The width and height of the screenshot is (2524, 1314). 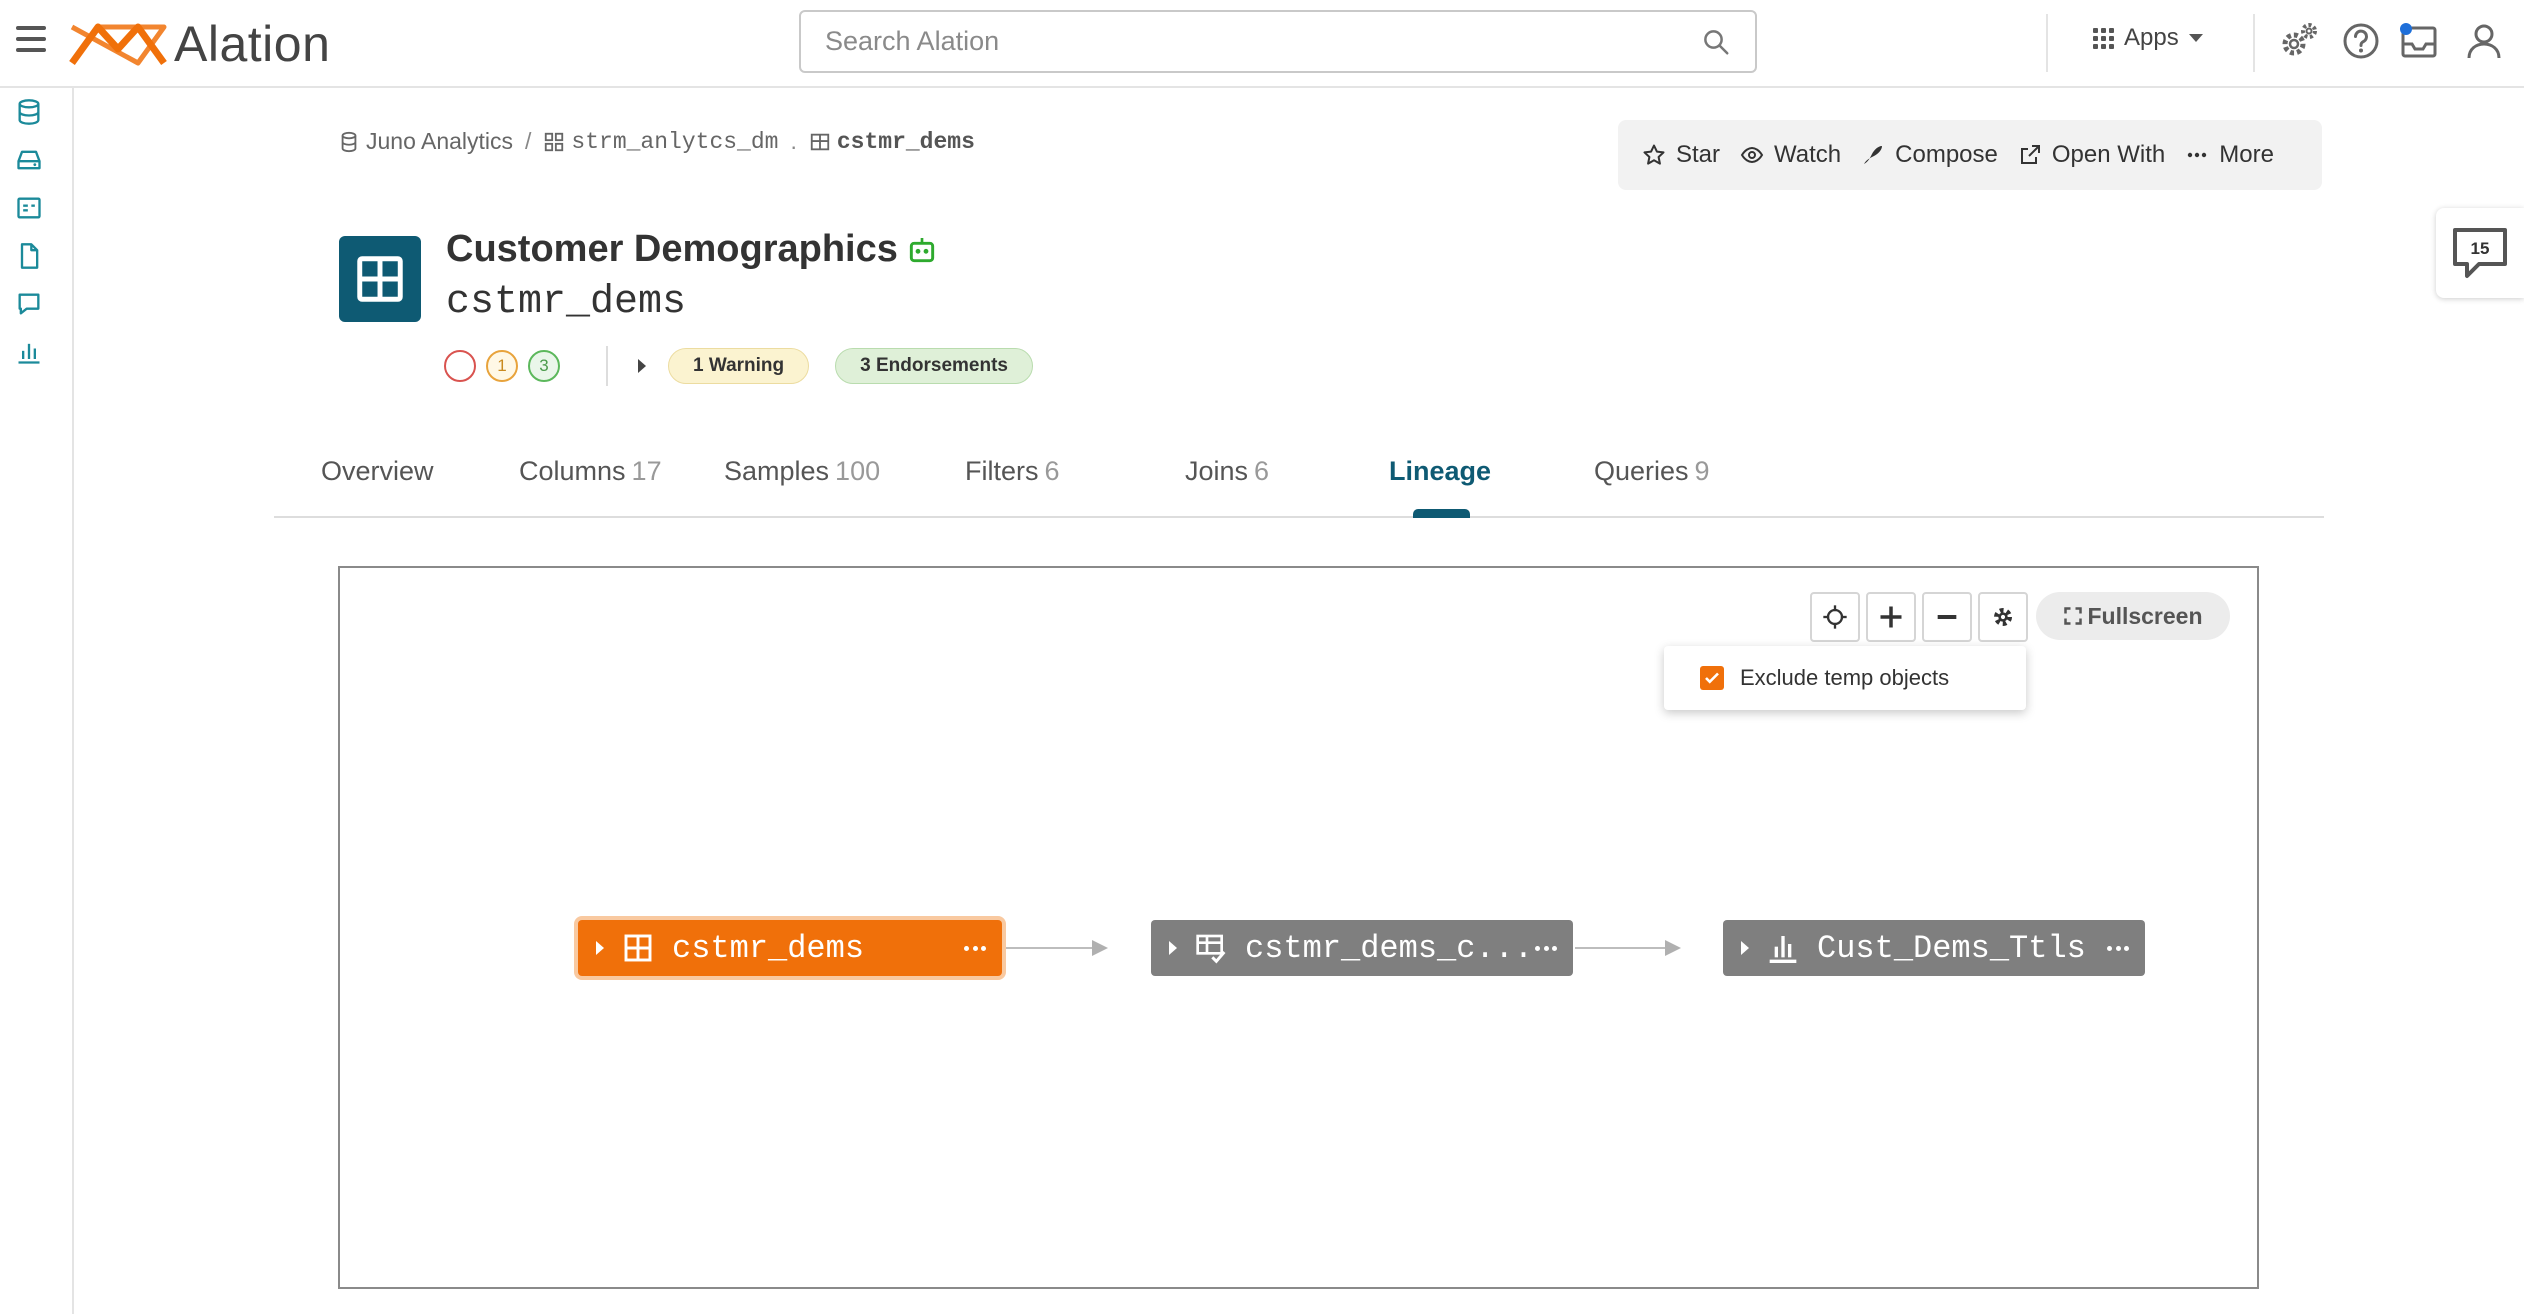 What do you see at coordinates (566, 302) in the screenshot?
I see `object-name: cstmr_dems` at bounding box center [566, 302].